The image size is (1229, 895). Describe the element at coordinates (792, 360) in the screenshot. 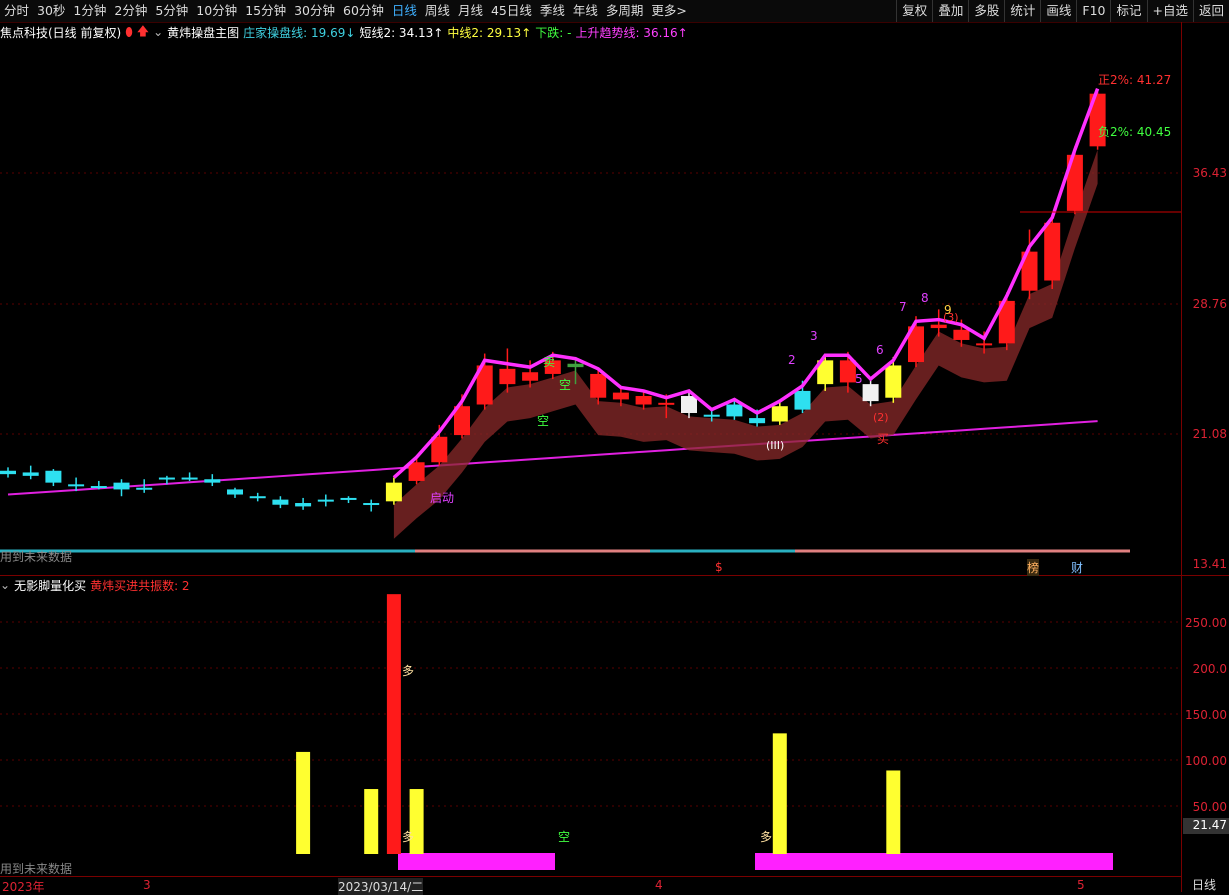

I see `wave-count: 2` at that location.